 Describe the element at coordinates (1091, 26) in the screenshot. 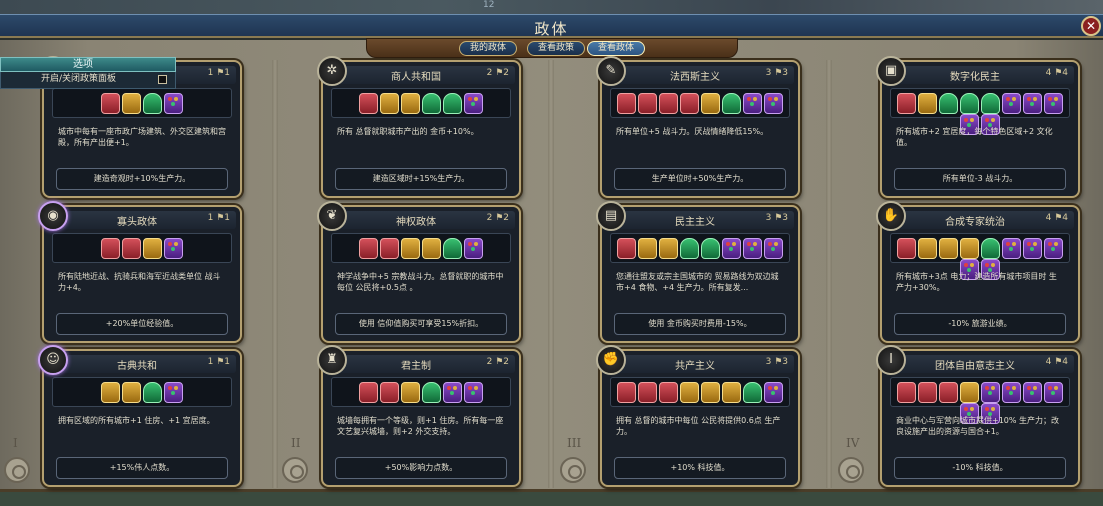

I see `close-button: ✕` at that location.